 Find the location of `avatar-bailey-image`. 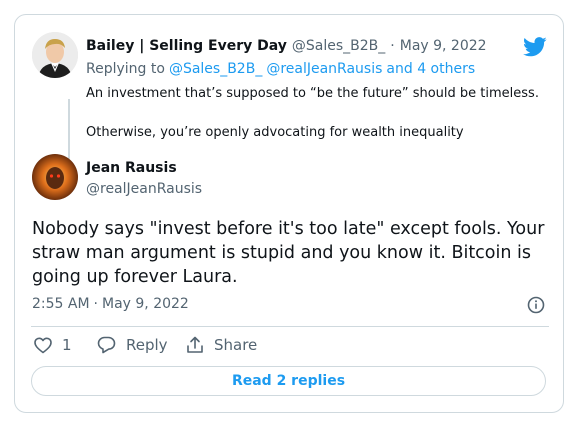

avatar-bailey-image is located at coordinates (55, 55).